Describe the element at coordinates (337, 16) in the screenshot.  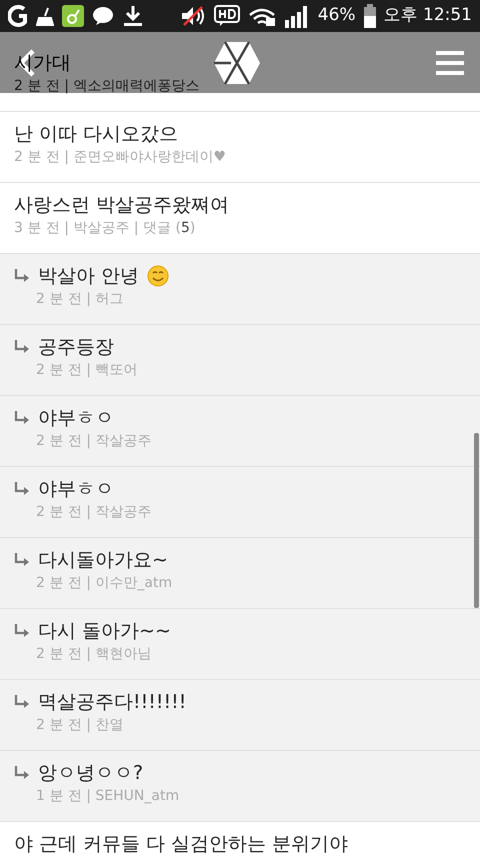
I see `battery-percent: 46%` at that location.